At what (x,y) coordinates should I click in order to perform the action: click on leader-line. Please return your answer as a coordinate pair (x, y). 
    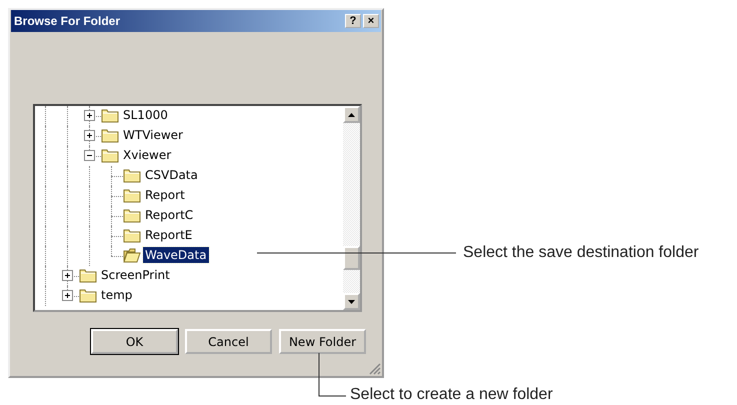
    Looking at the image, I should click on (332, 374).